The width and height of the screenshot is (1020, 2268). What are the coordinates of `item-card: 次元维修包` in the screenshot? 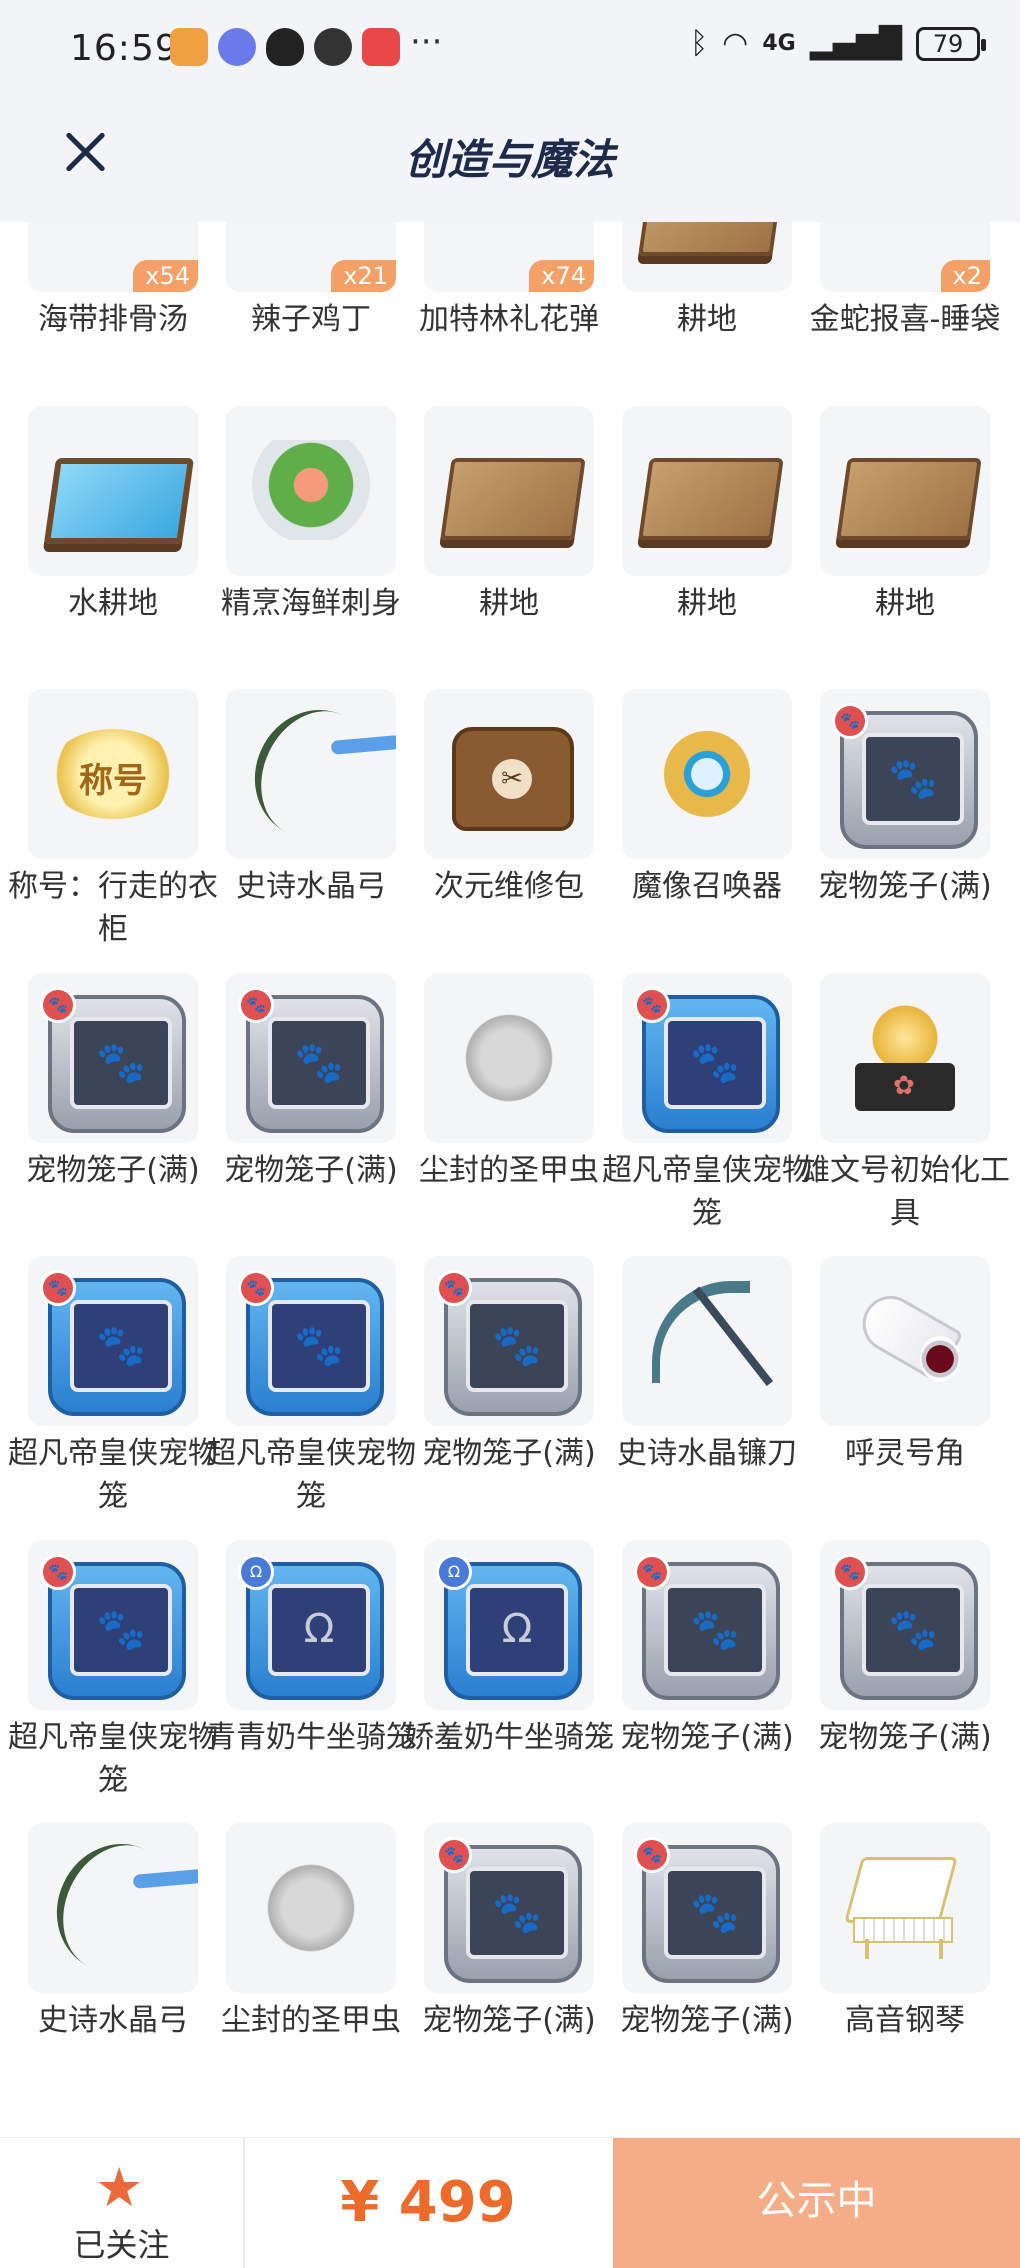 It's located at (495, 831).